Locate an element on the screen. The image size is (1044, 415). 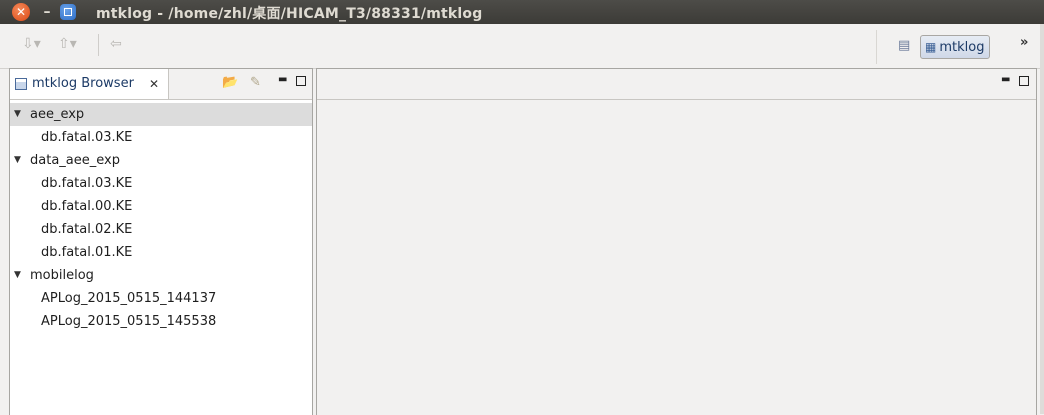
tree-node: ▼ mobilelog is located at coordinates (161, 275).